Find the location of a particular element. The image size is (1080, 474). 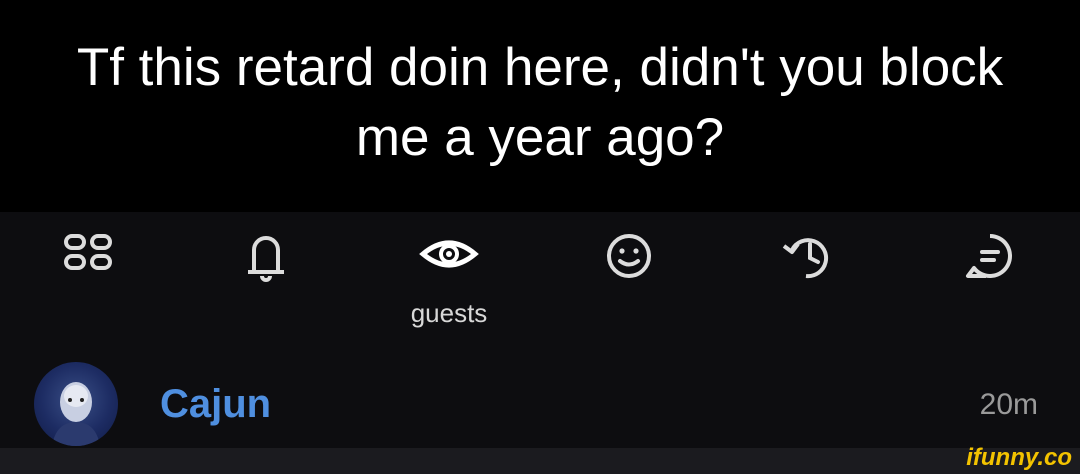

nav-item-smiley is located at coordinates (629, 280).